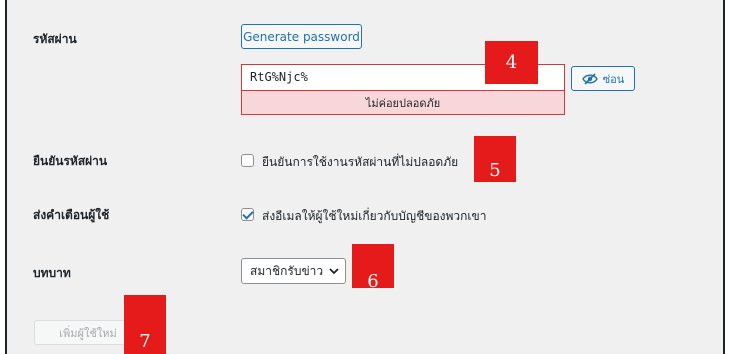 Image resolution: width=735 pixels, height=354 pixels. Describe the element at coordinates (495, 159) in the screenshot. I see `annotation-marker: 5` at that location.